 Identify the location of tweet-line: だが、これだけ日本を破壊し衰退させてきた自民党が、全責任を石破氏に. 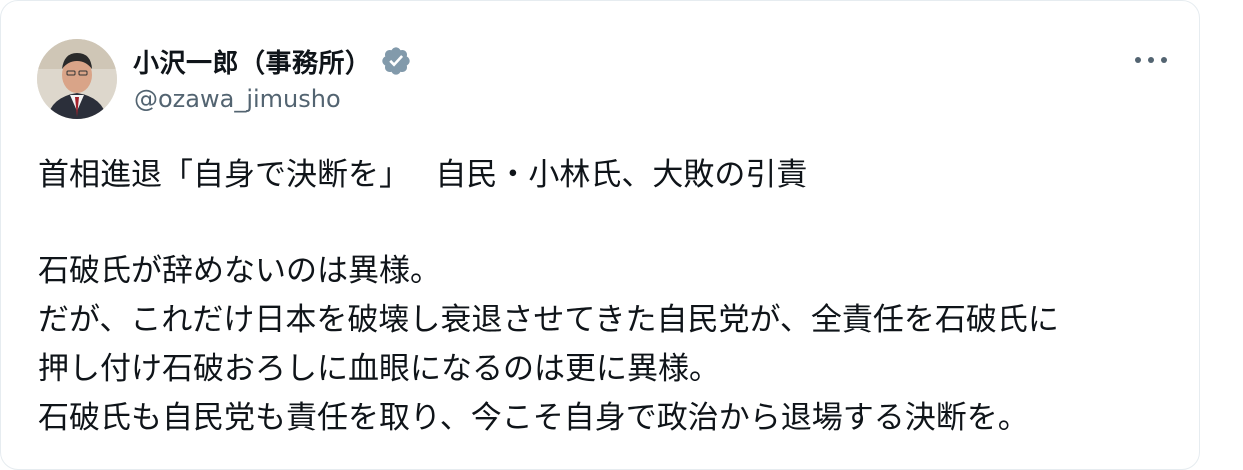
(548, 320).